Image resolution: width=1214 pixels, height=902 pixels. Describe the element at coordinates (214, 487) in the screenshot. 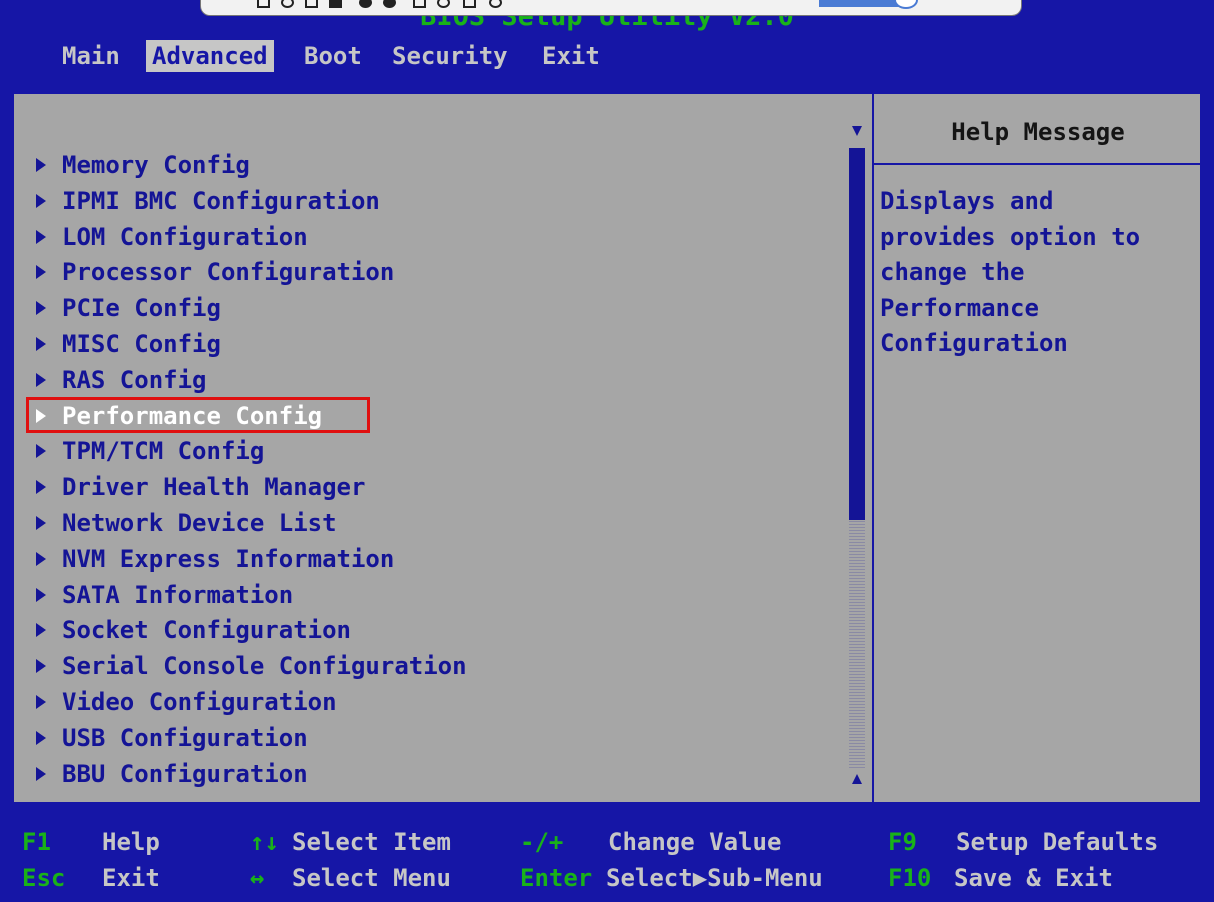

I see `menu-item-label: Driver Health Manager` at that location.